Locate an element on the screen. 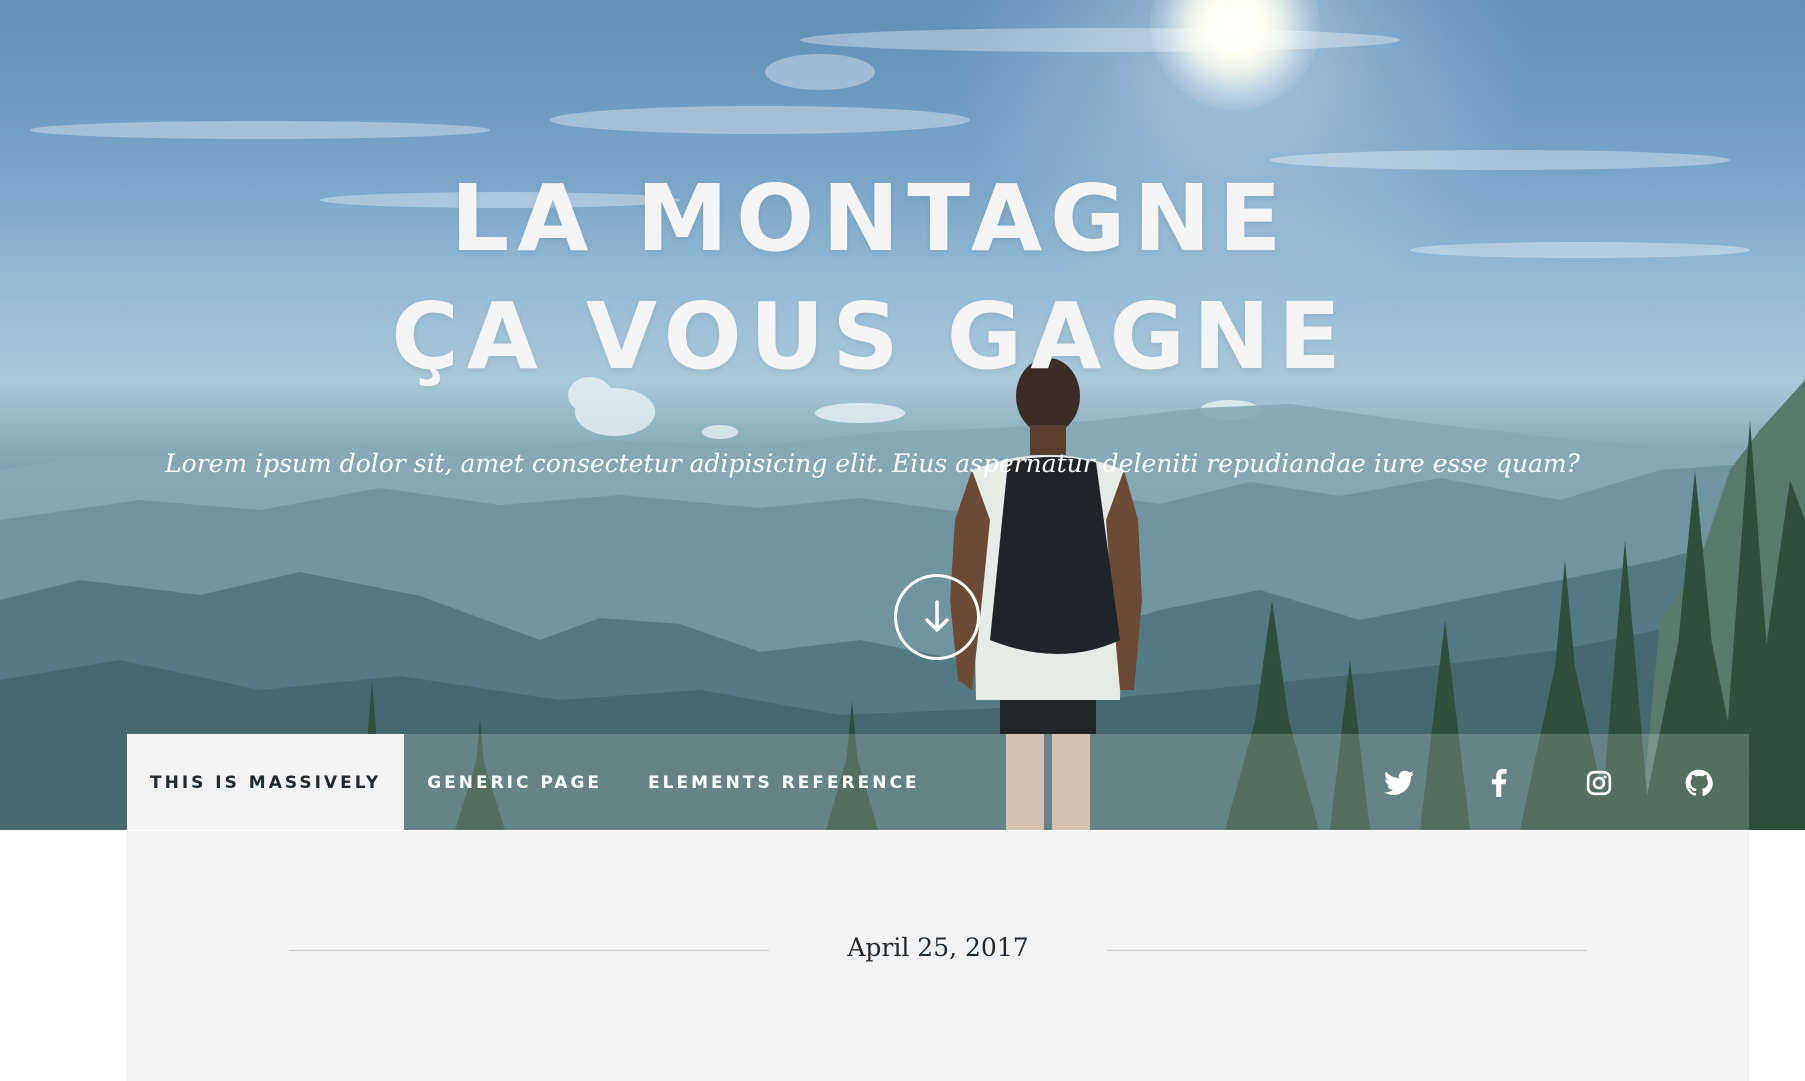  github-link is located at coordinates (1699, 782).